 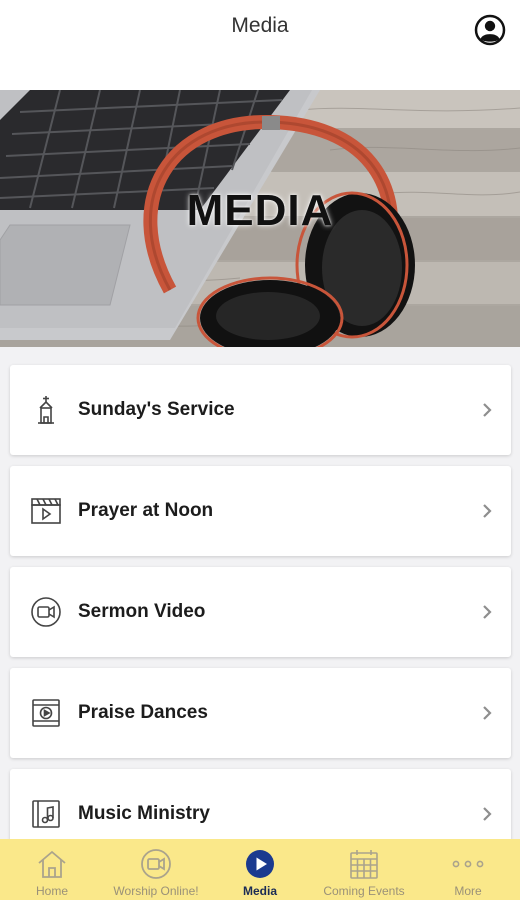 I want to click on page-title: Media, so click(x=260, y=25).